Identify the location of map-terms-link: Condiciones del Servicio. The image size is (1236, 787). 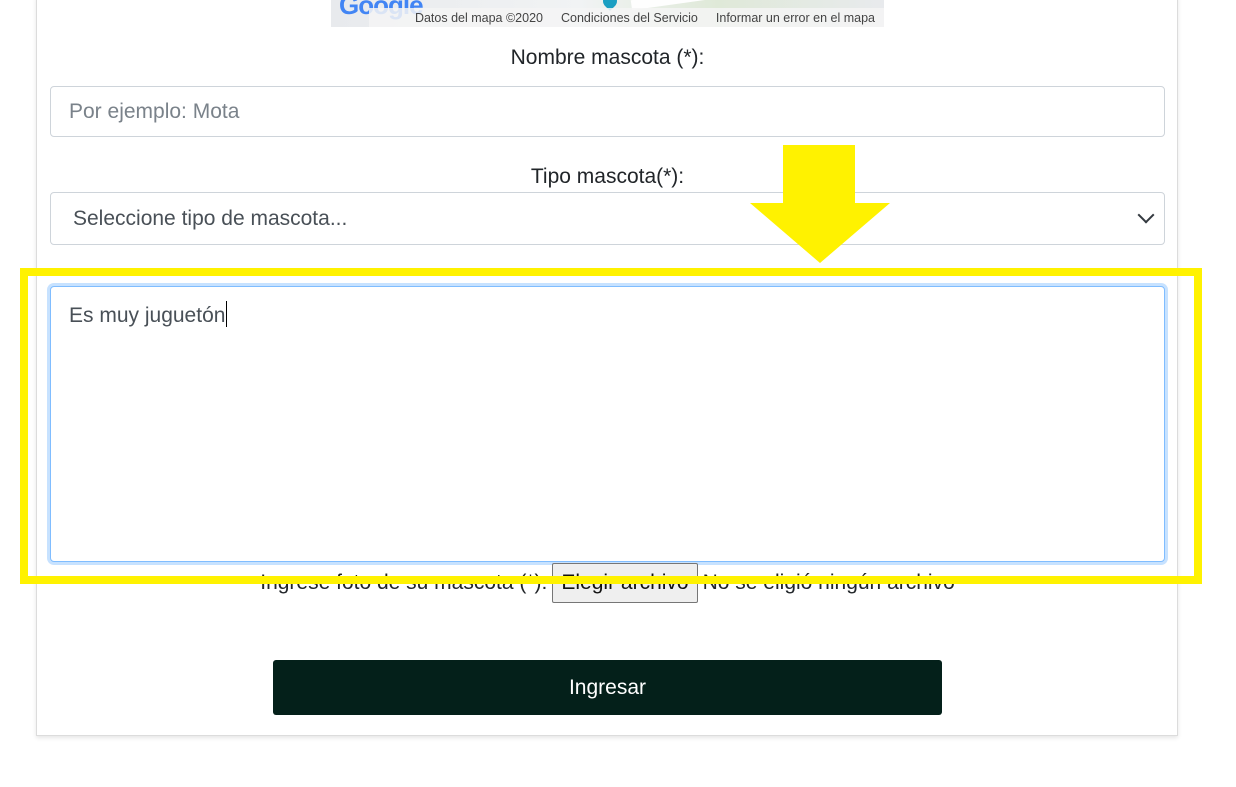
(629, 18).